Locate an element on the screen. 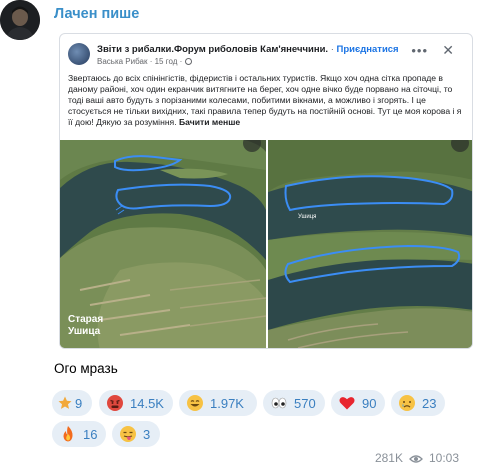  grinning-face-icon is located at coordinates (195, 403).